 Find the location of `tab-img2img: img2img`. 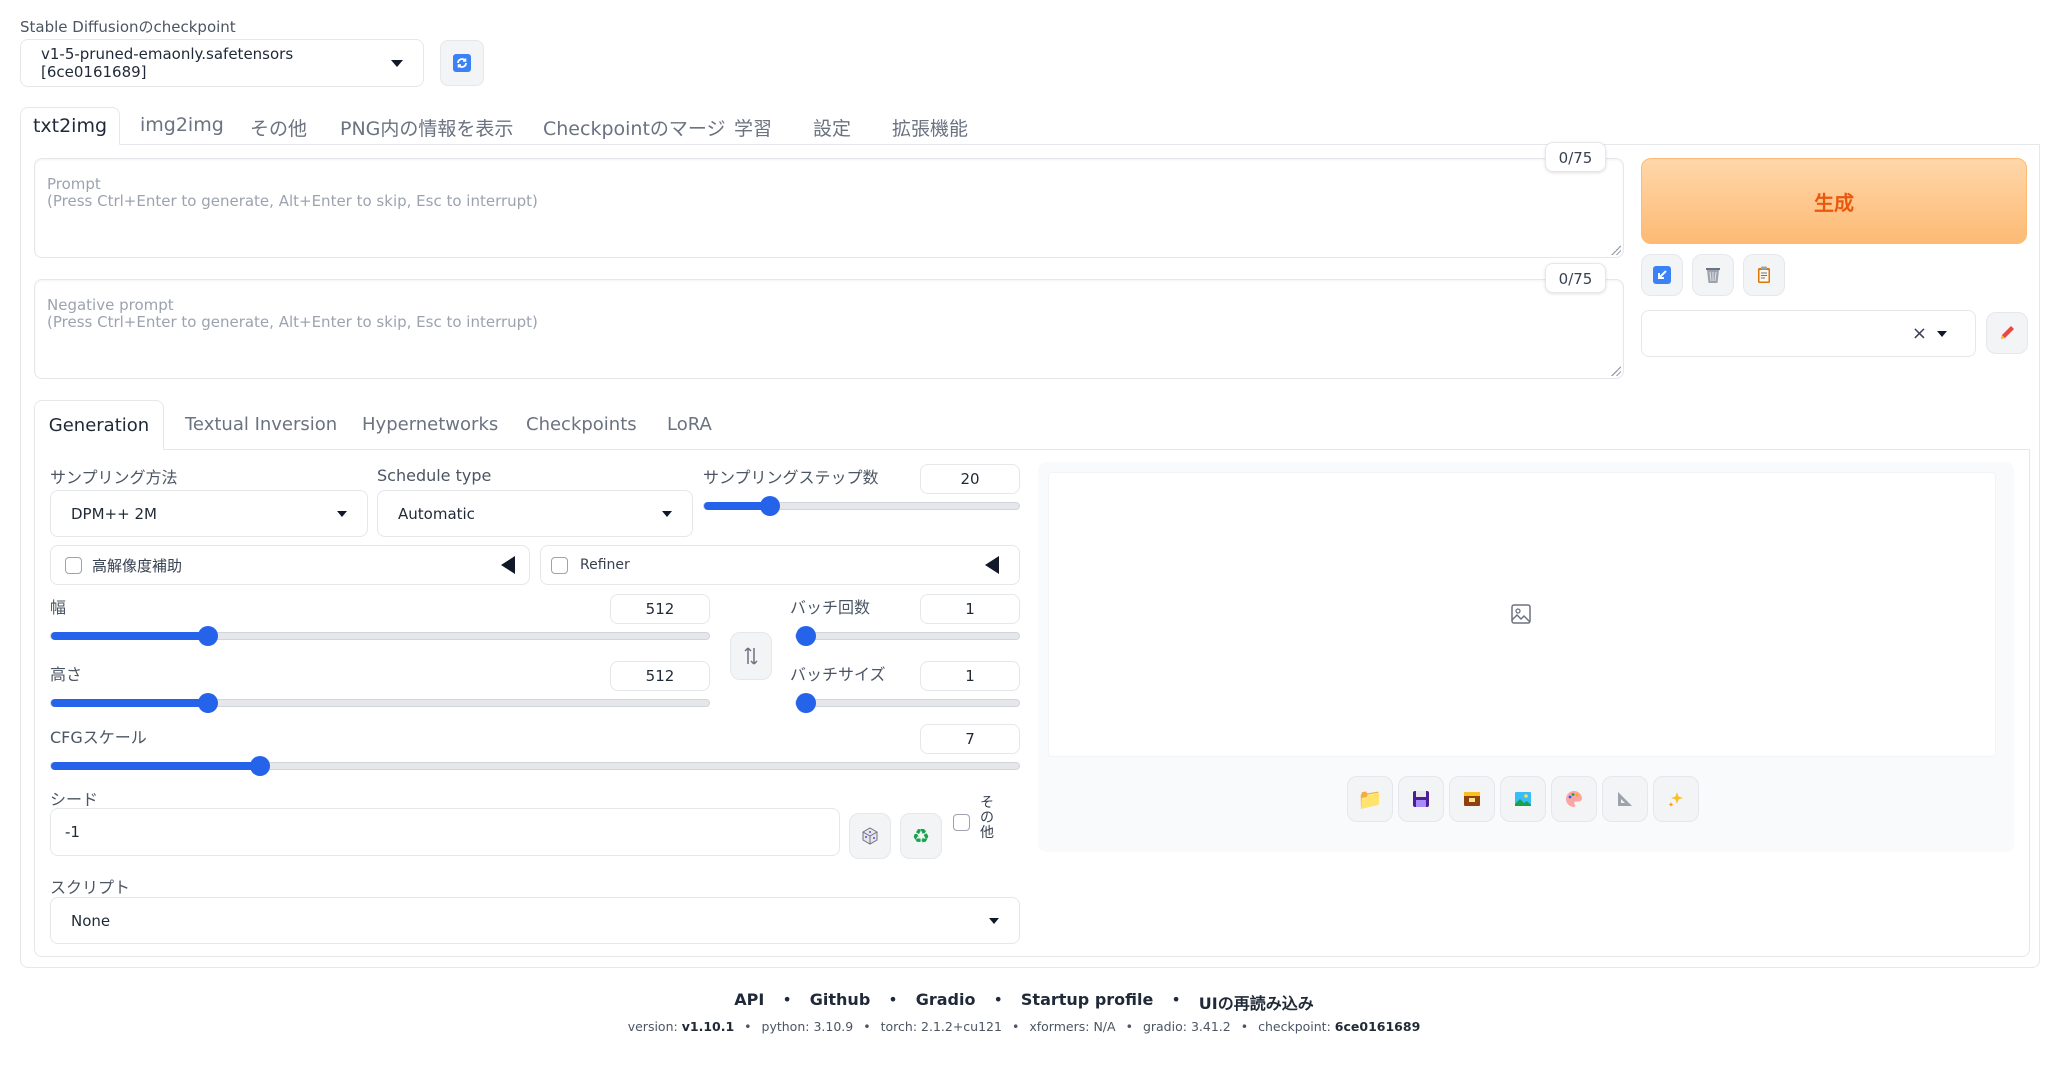

tab-img2img: img2img is located at coordinates (182, 125).